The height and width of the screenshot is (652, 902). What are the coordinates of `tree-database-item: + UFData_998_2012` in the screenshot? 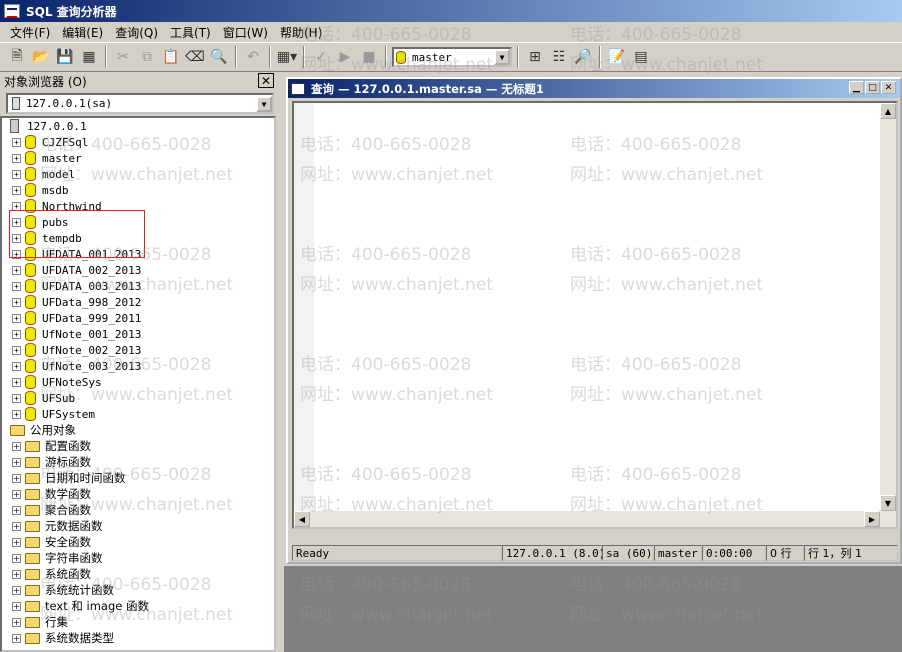 It's located at (138, 302).